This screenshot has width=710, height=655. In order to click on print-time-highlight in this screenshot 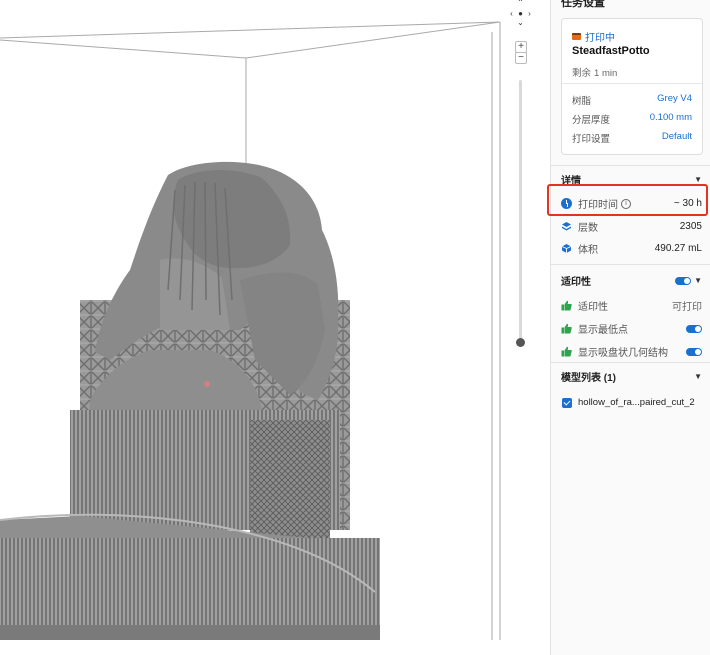, I will do `click(627, 200)`.